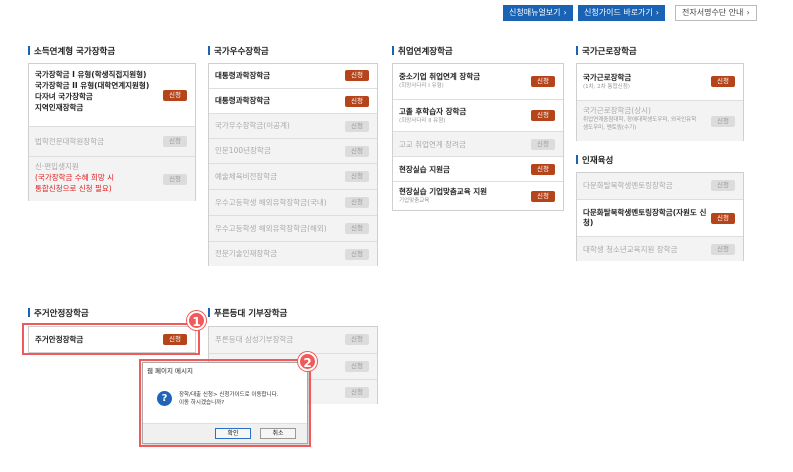 This screenshot has width=793, height=472. What do you see at coordinates (421, 86) in the screenshot?
I see `employment-sublabel: (희망사다리 I 유형)` at bounding box center [421, 86].